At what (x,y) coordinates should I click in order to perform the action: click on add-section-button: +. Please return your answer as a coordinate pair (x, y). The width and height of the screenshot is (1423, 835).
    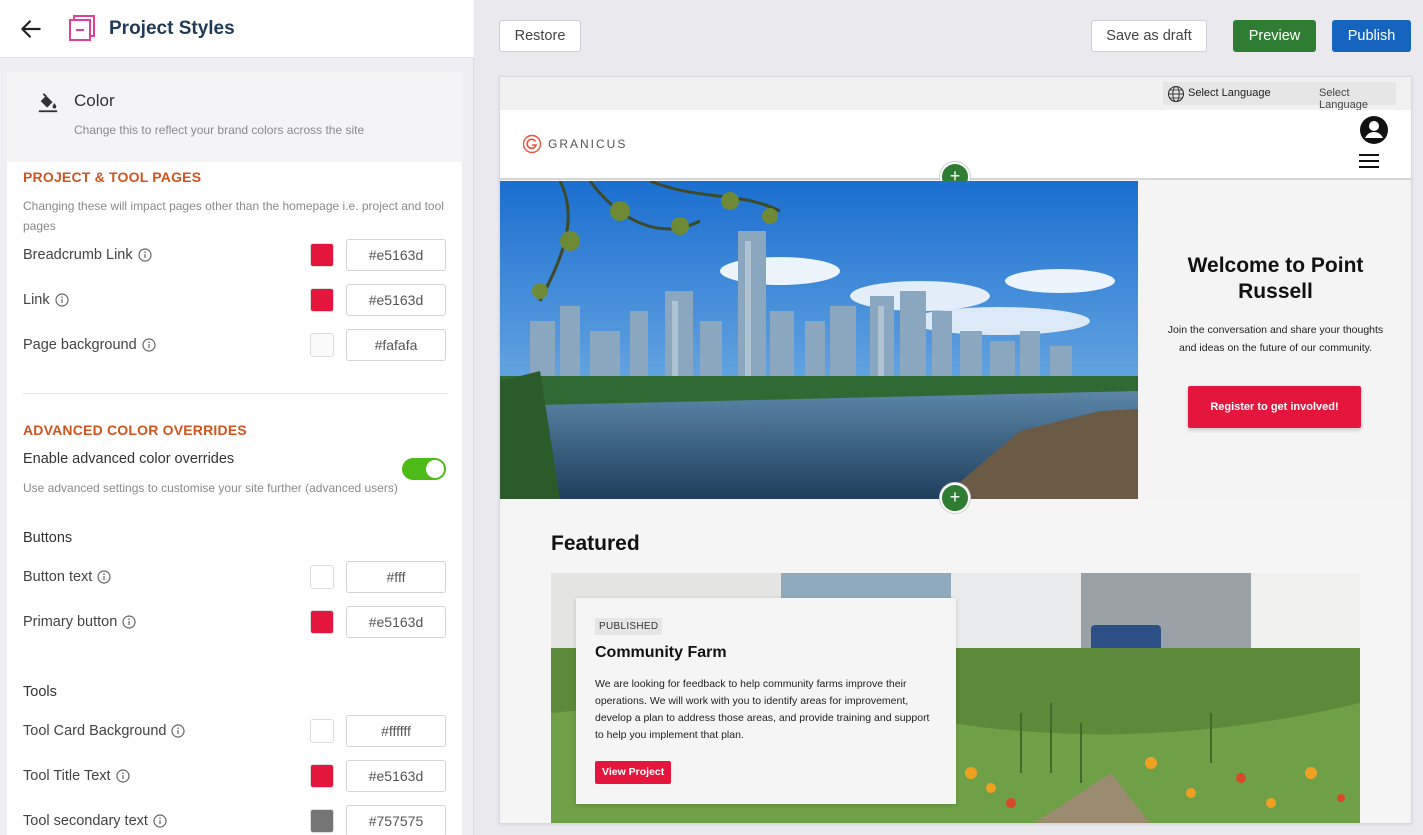
    Looking at the image, I should click on (955, 498).